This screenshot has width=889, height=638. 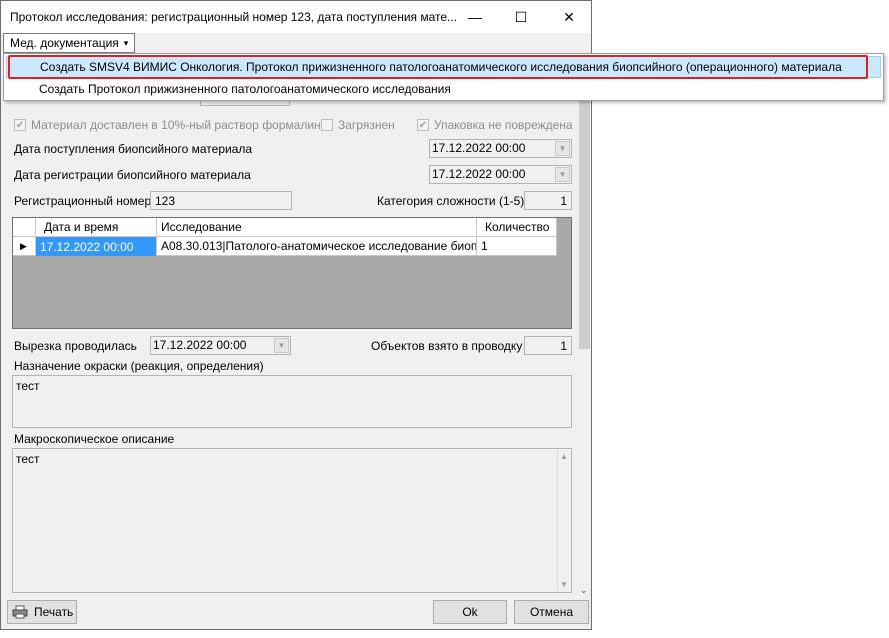 I want to click on grid-cell-qty: 1, so click(x=517, y=246).